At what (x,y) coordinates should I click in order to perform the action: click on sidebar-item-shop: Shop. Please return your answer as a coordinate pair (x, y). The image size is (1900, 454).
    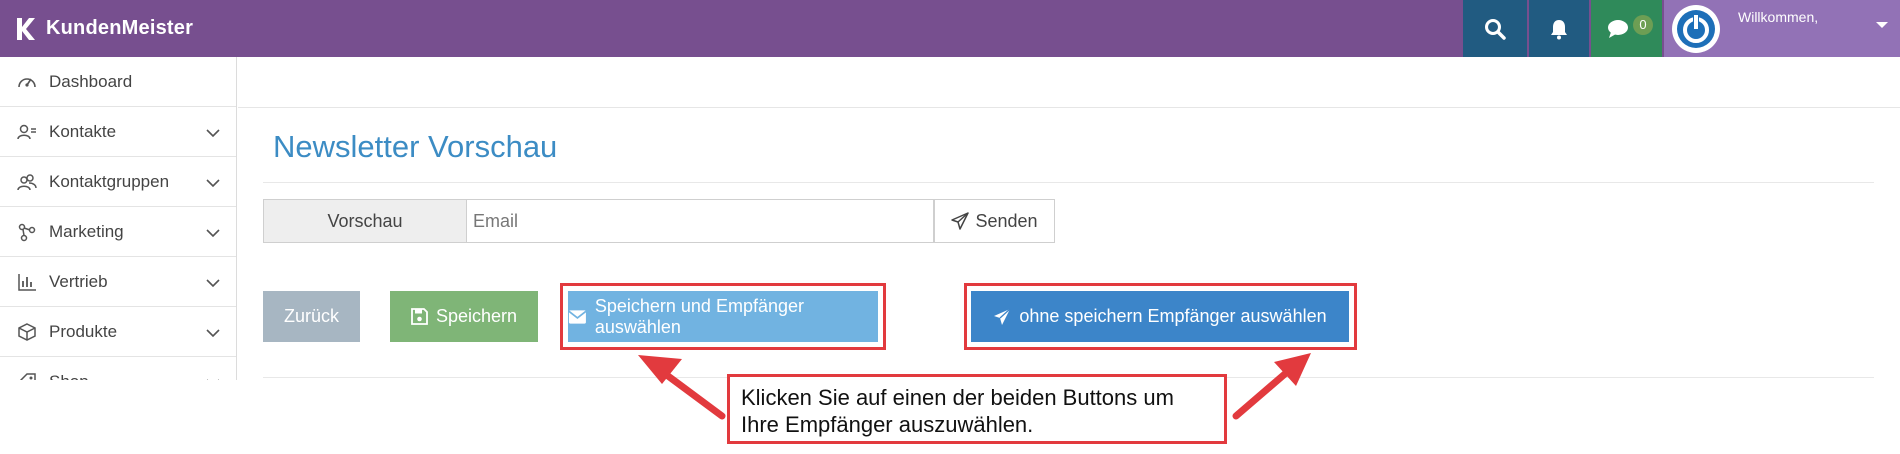
    Looking at the image, I should click on (118, 368).